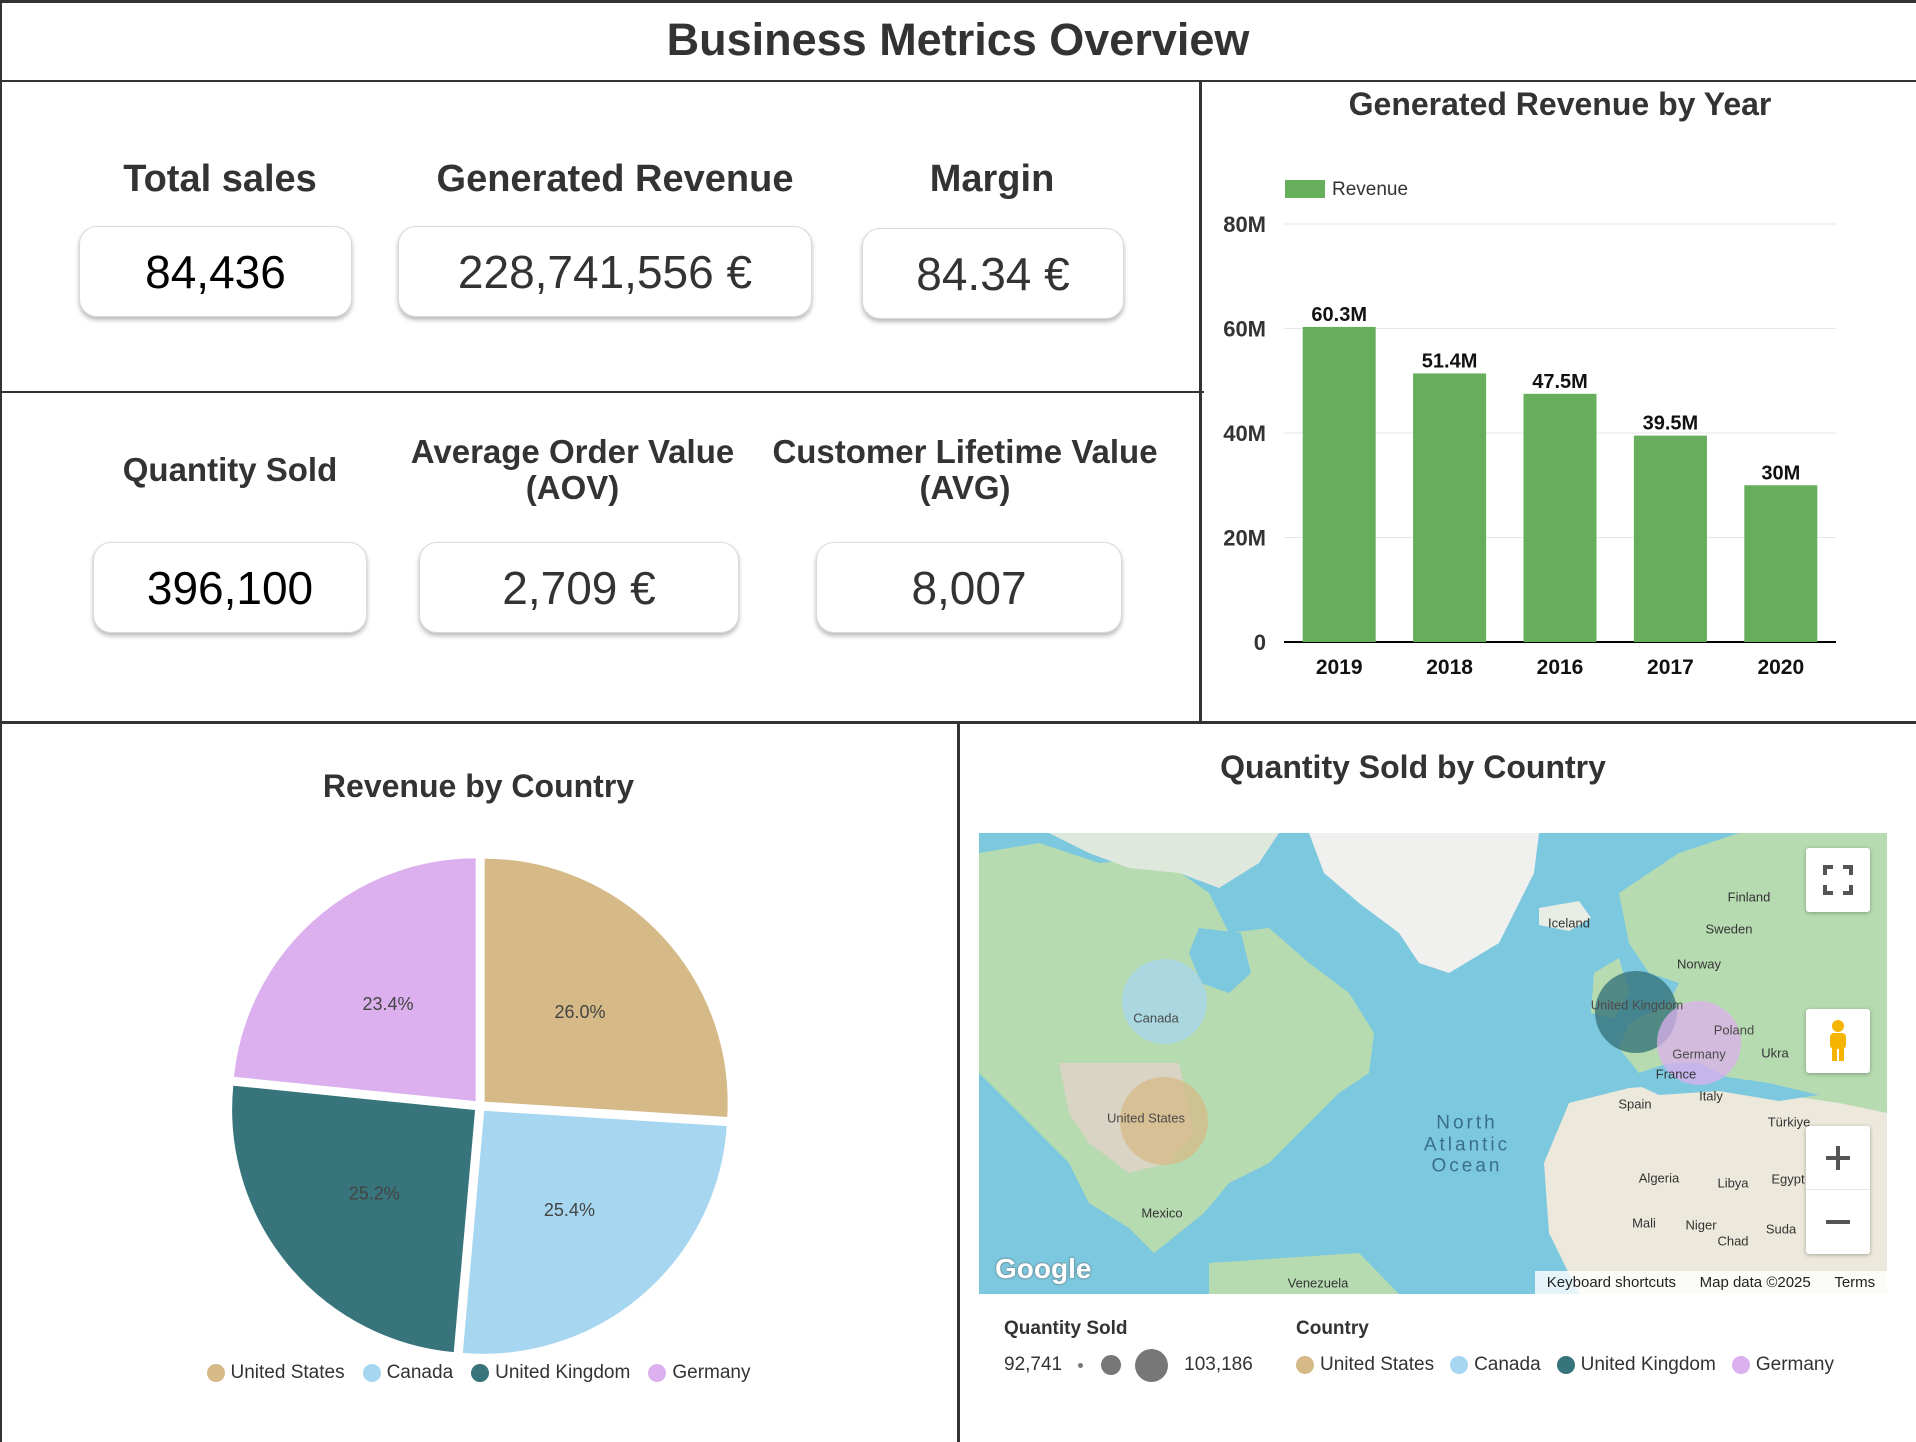  Describe the element at coordinates (215, 271) in the screenshot. I see `total-sales-value: 84,436` at that location.